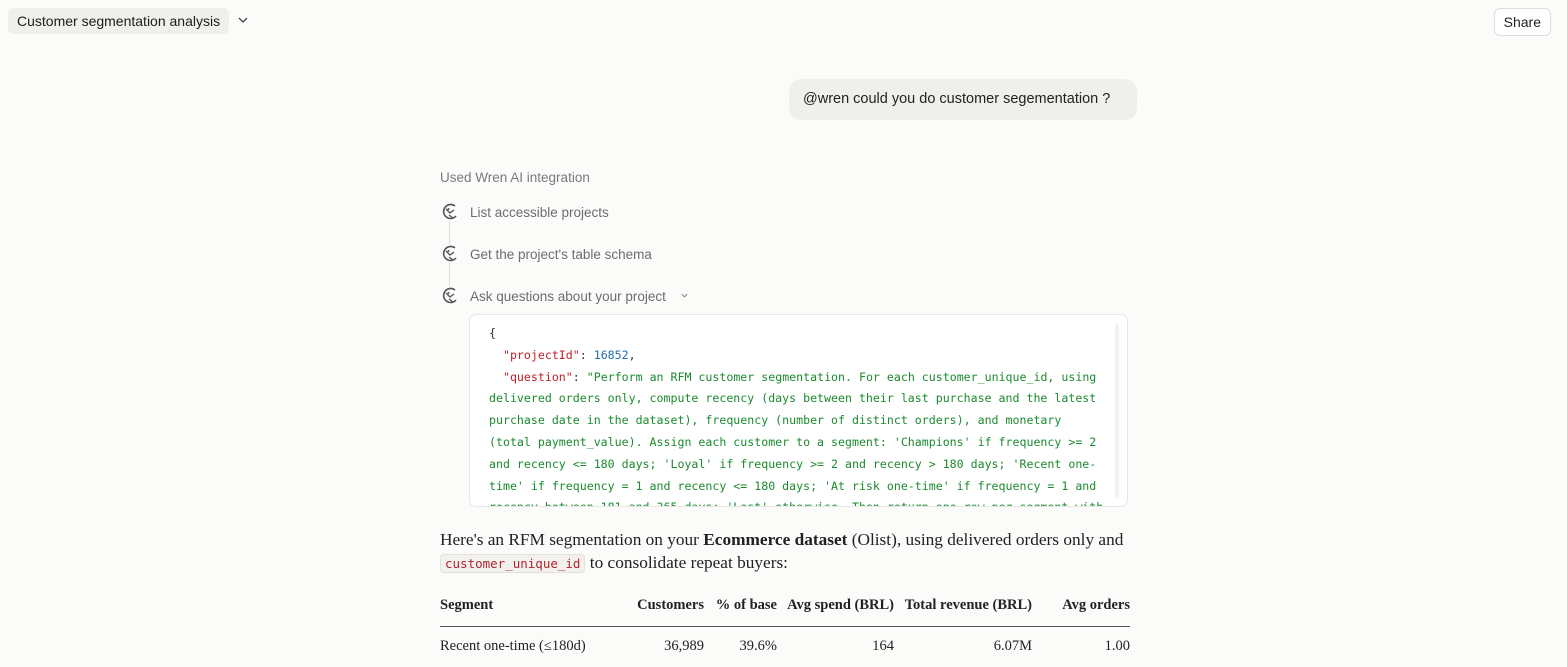  What do you see at coordinates (883, 646) in the screenshot?
I see `table-cell: 164` at bounding box center [883, 646].